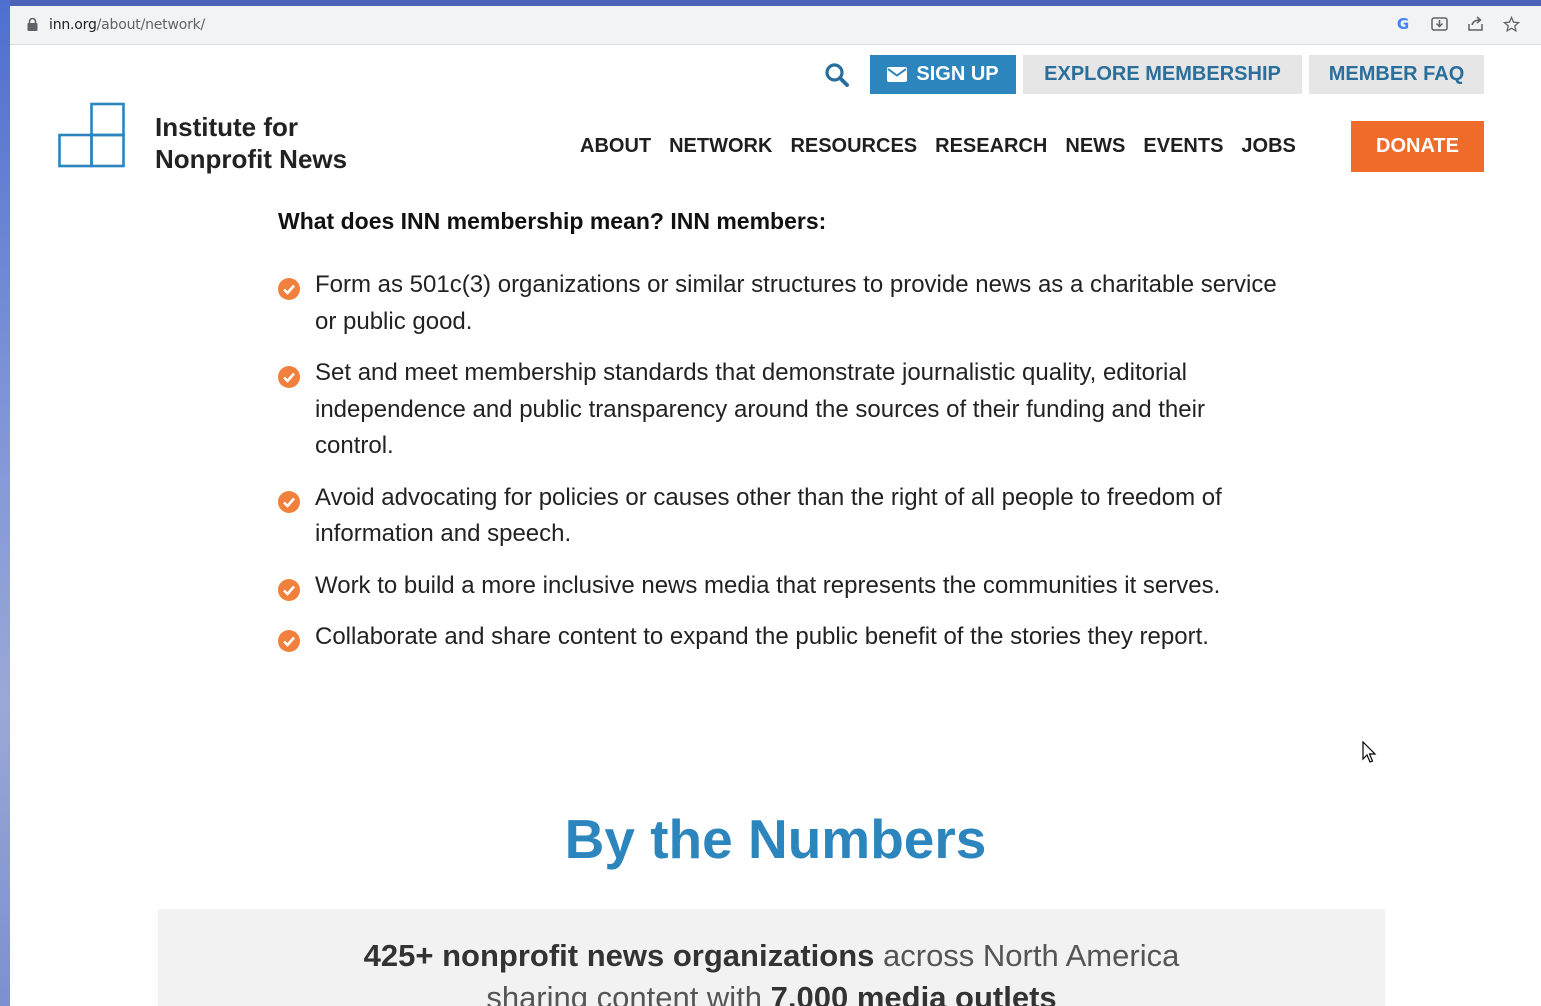  I want to click on numbers-line-2: sharing content with 7,000 media outlets, so click(771, 991).